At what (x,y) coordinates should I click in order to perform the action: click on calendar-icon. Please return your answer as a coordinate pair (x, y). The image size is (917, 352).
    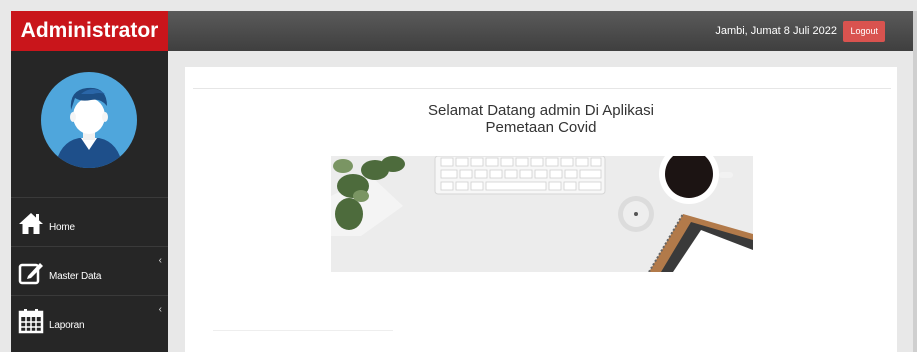
    Looking at the image, I should click on (31, 321).